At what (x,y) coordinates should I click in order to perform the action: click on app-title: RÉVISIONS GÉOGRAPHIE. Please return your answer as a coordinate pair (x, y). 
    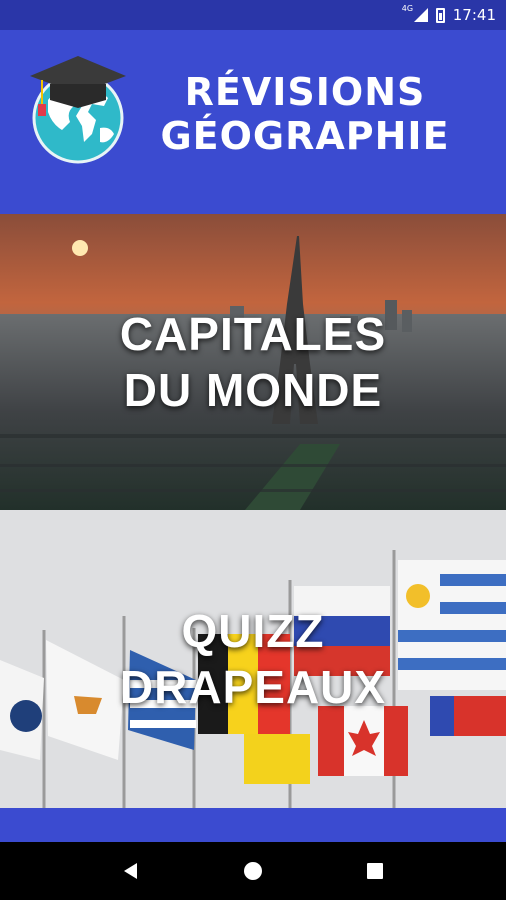
    Looking at the image, I should click on (305, 114).